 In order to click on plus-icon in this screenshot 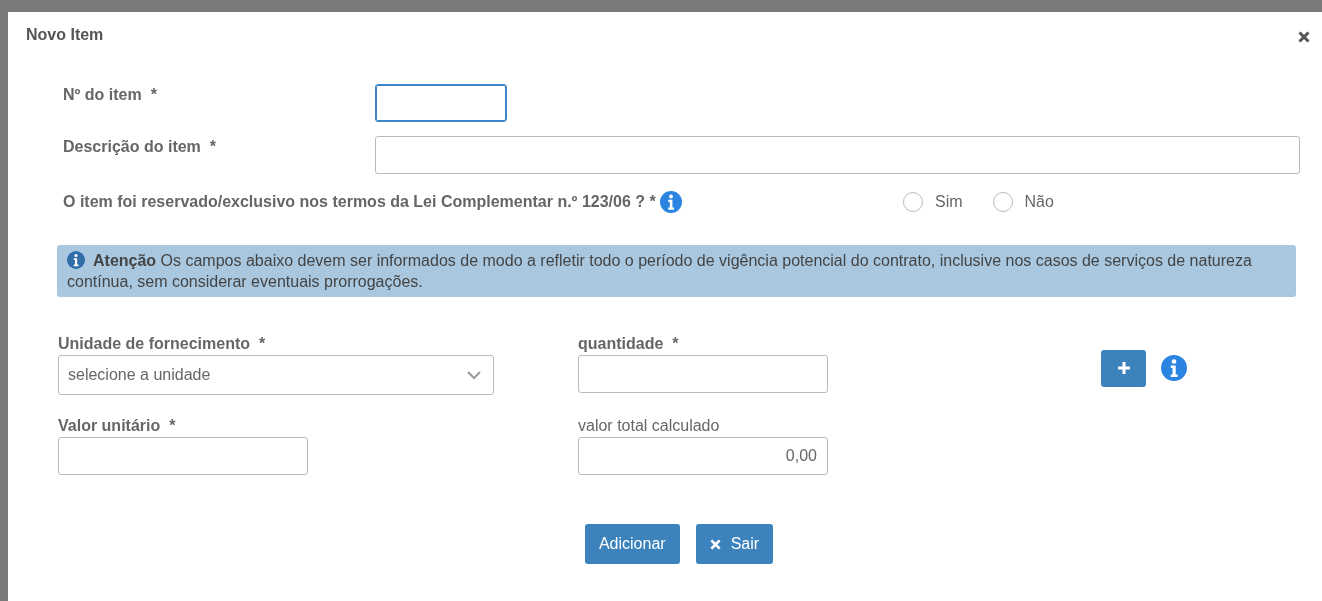, I will do `click(1123, 368)`.